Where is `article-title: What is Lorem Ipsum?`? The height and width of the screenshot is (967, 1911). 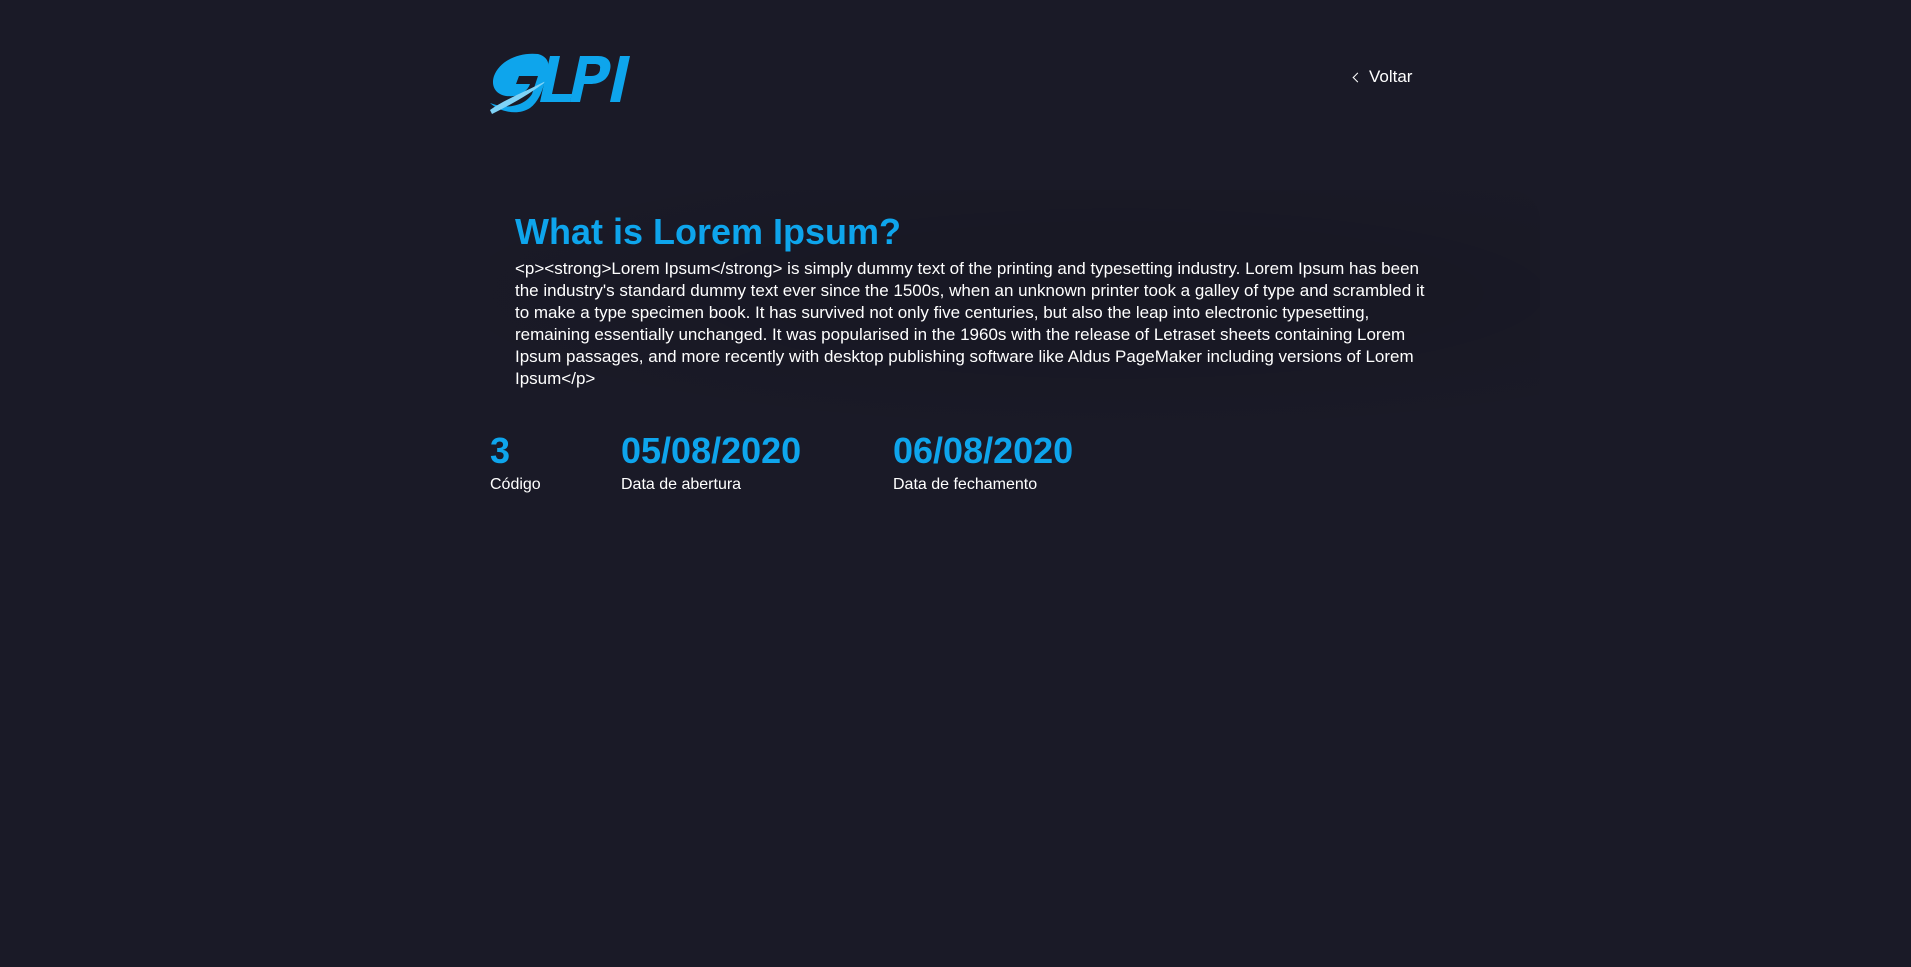
article-title: What is Lorem Ipsum? is located at coordinates (708, 231).